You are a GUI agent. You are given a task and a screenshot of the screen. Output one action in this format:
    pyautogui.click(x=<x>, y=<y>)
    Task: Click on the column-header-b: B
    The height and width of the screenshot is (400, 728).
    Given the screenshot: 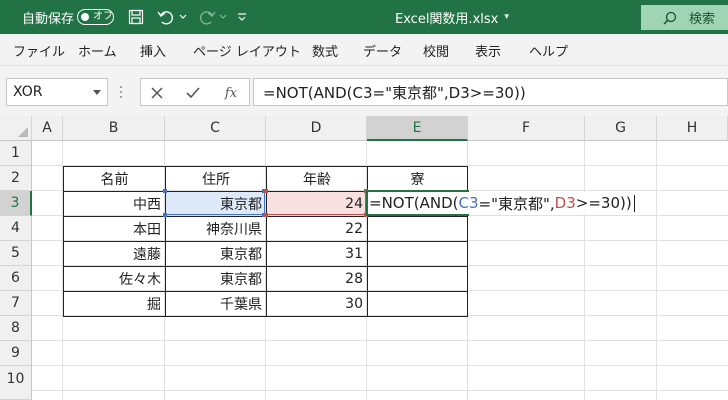 What is the action you would take?
    pyautogui.click(x=114, y=128)
    